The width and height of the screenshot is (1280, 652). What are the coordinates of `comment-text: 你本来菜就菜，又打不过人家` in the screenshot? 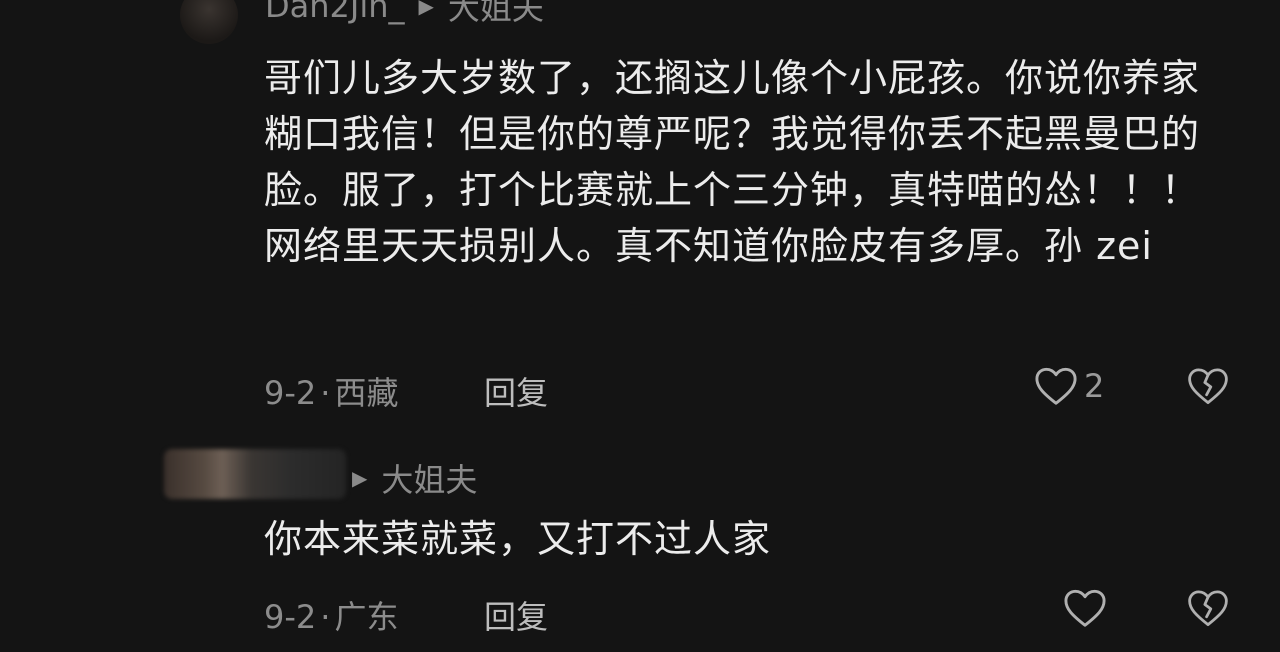 It's located at (518, 539).